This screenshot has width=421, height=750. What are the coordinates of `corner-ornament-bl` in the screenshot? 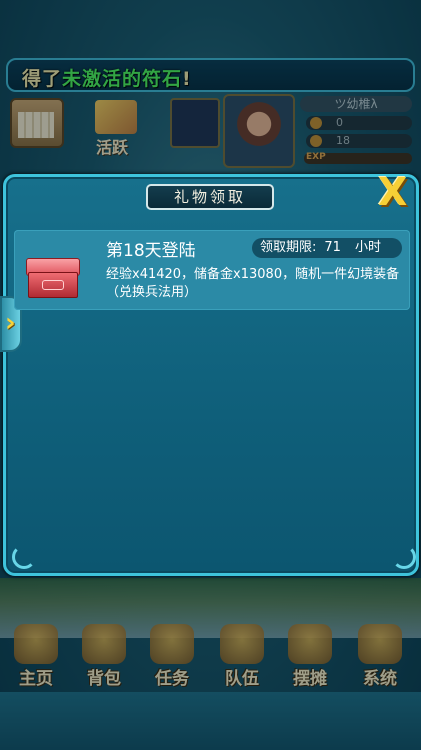 It's located at (24, 557).